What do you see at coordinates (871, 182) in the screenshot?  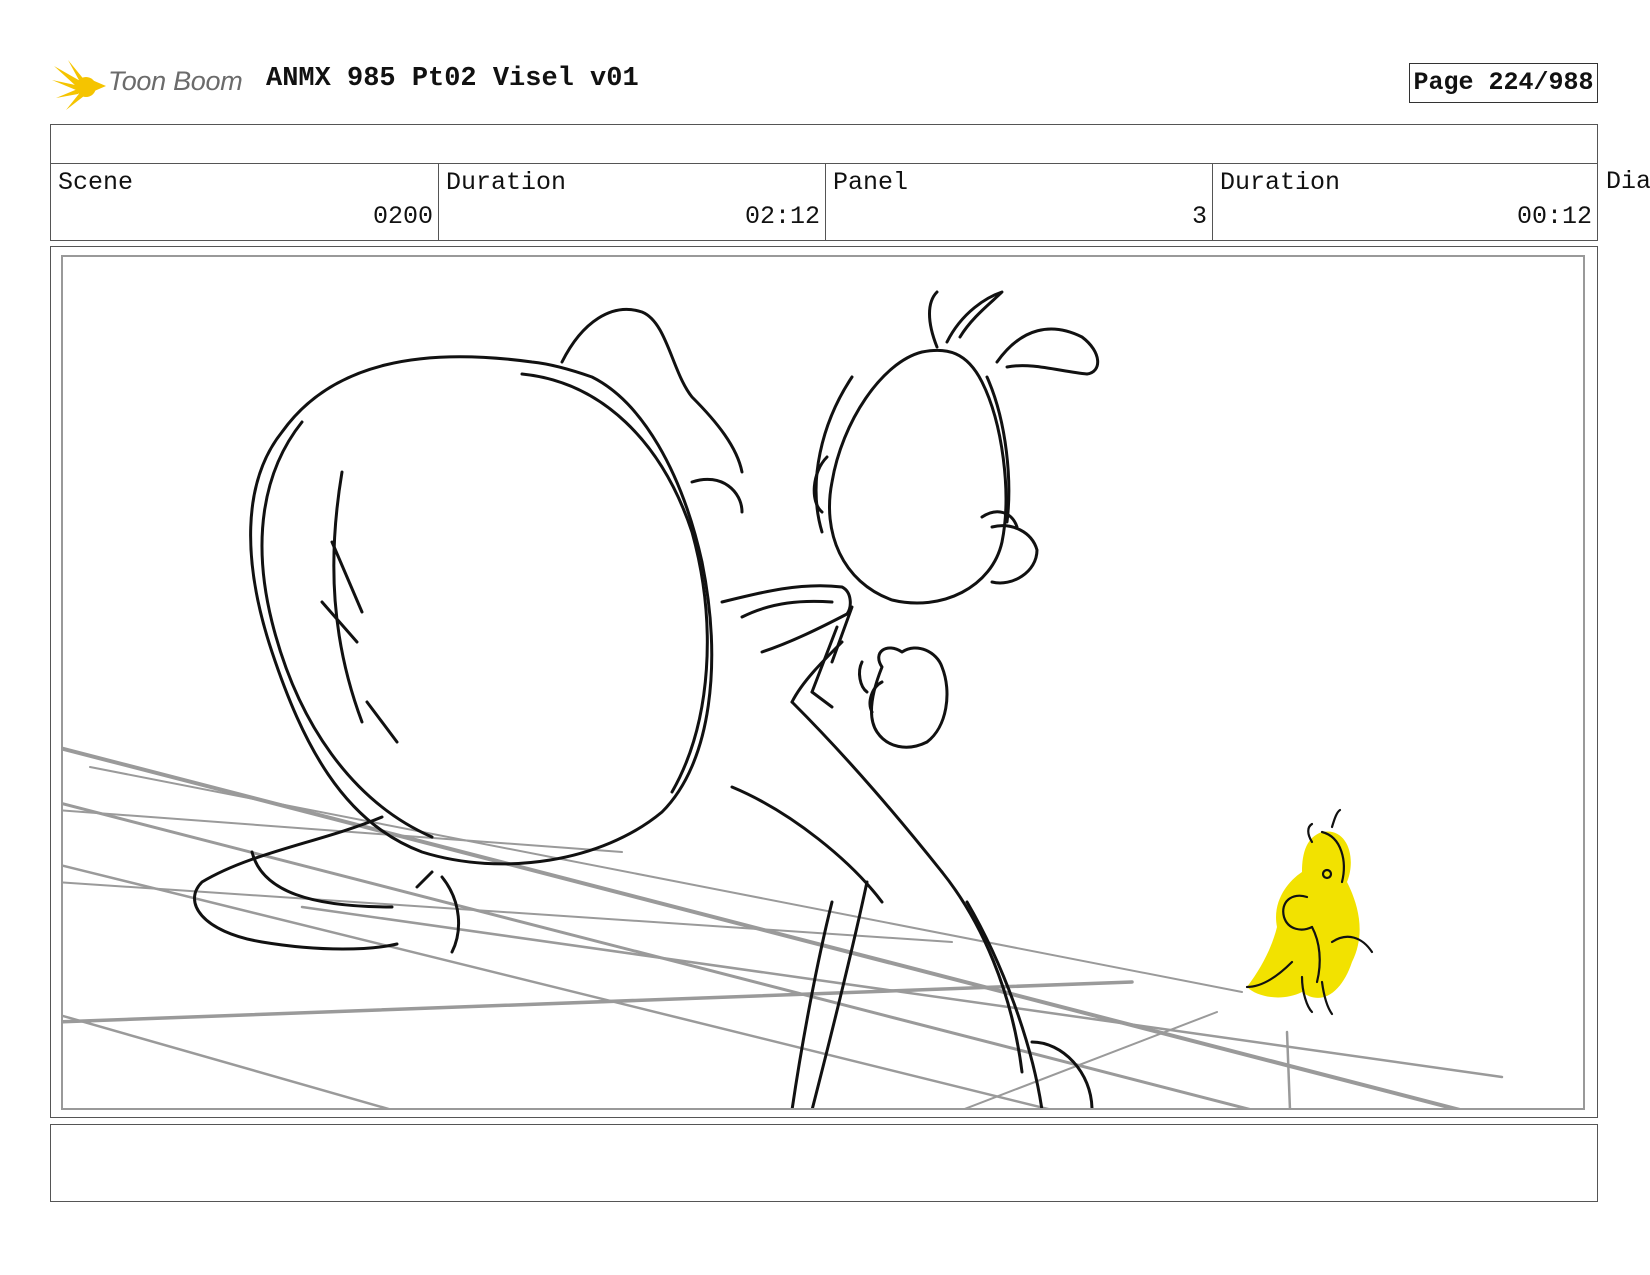 I see `panel-label: Panel` at bounding box center [871, 182].